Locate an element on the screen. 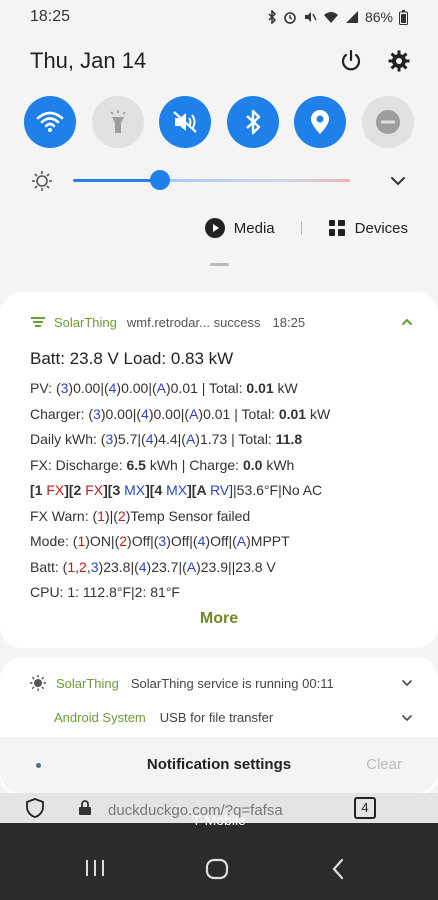 The image size is (438, 900). mute-toggle is located at coordinates (185, 122).